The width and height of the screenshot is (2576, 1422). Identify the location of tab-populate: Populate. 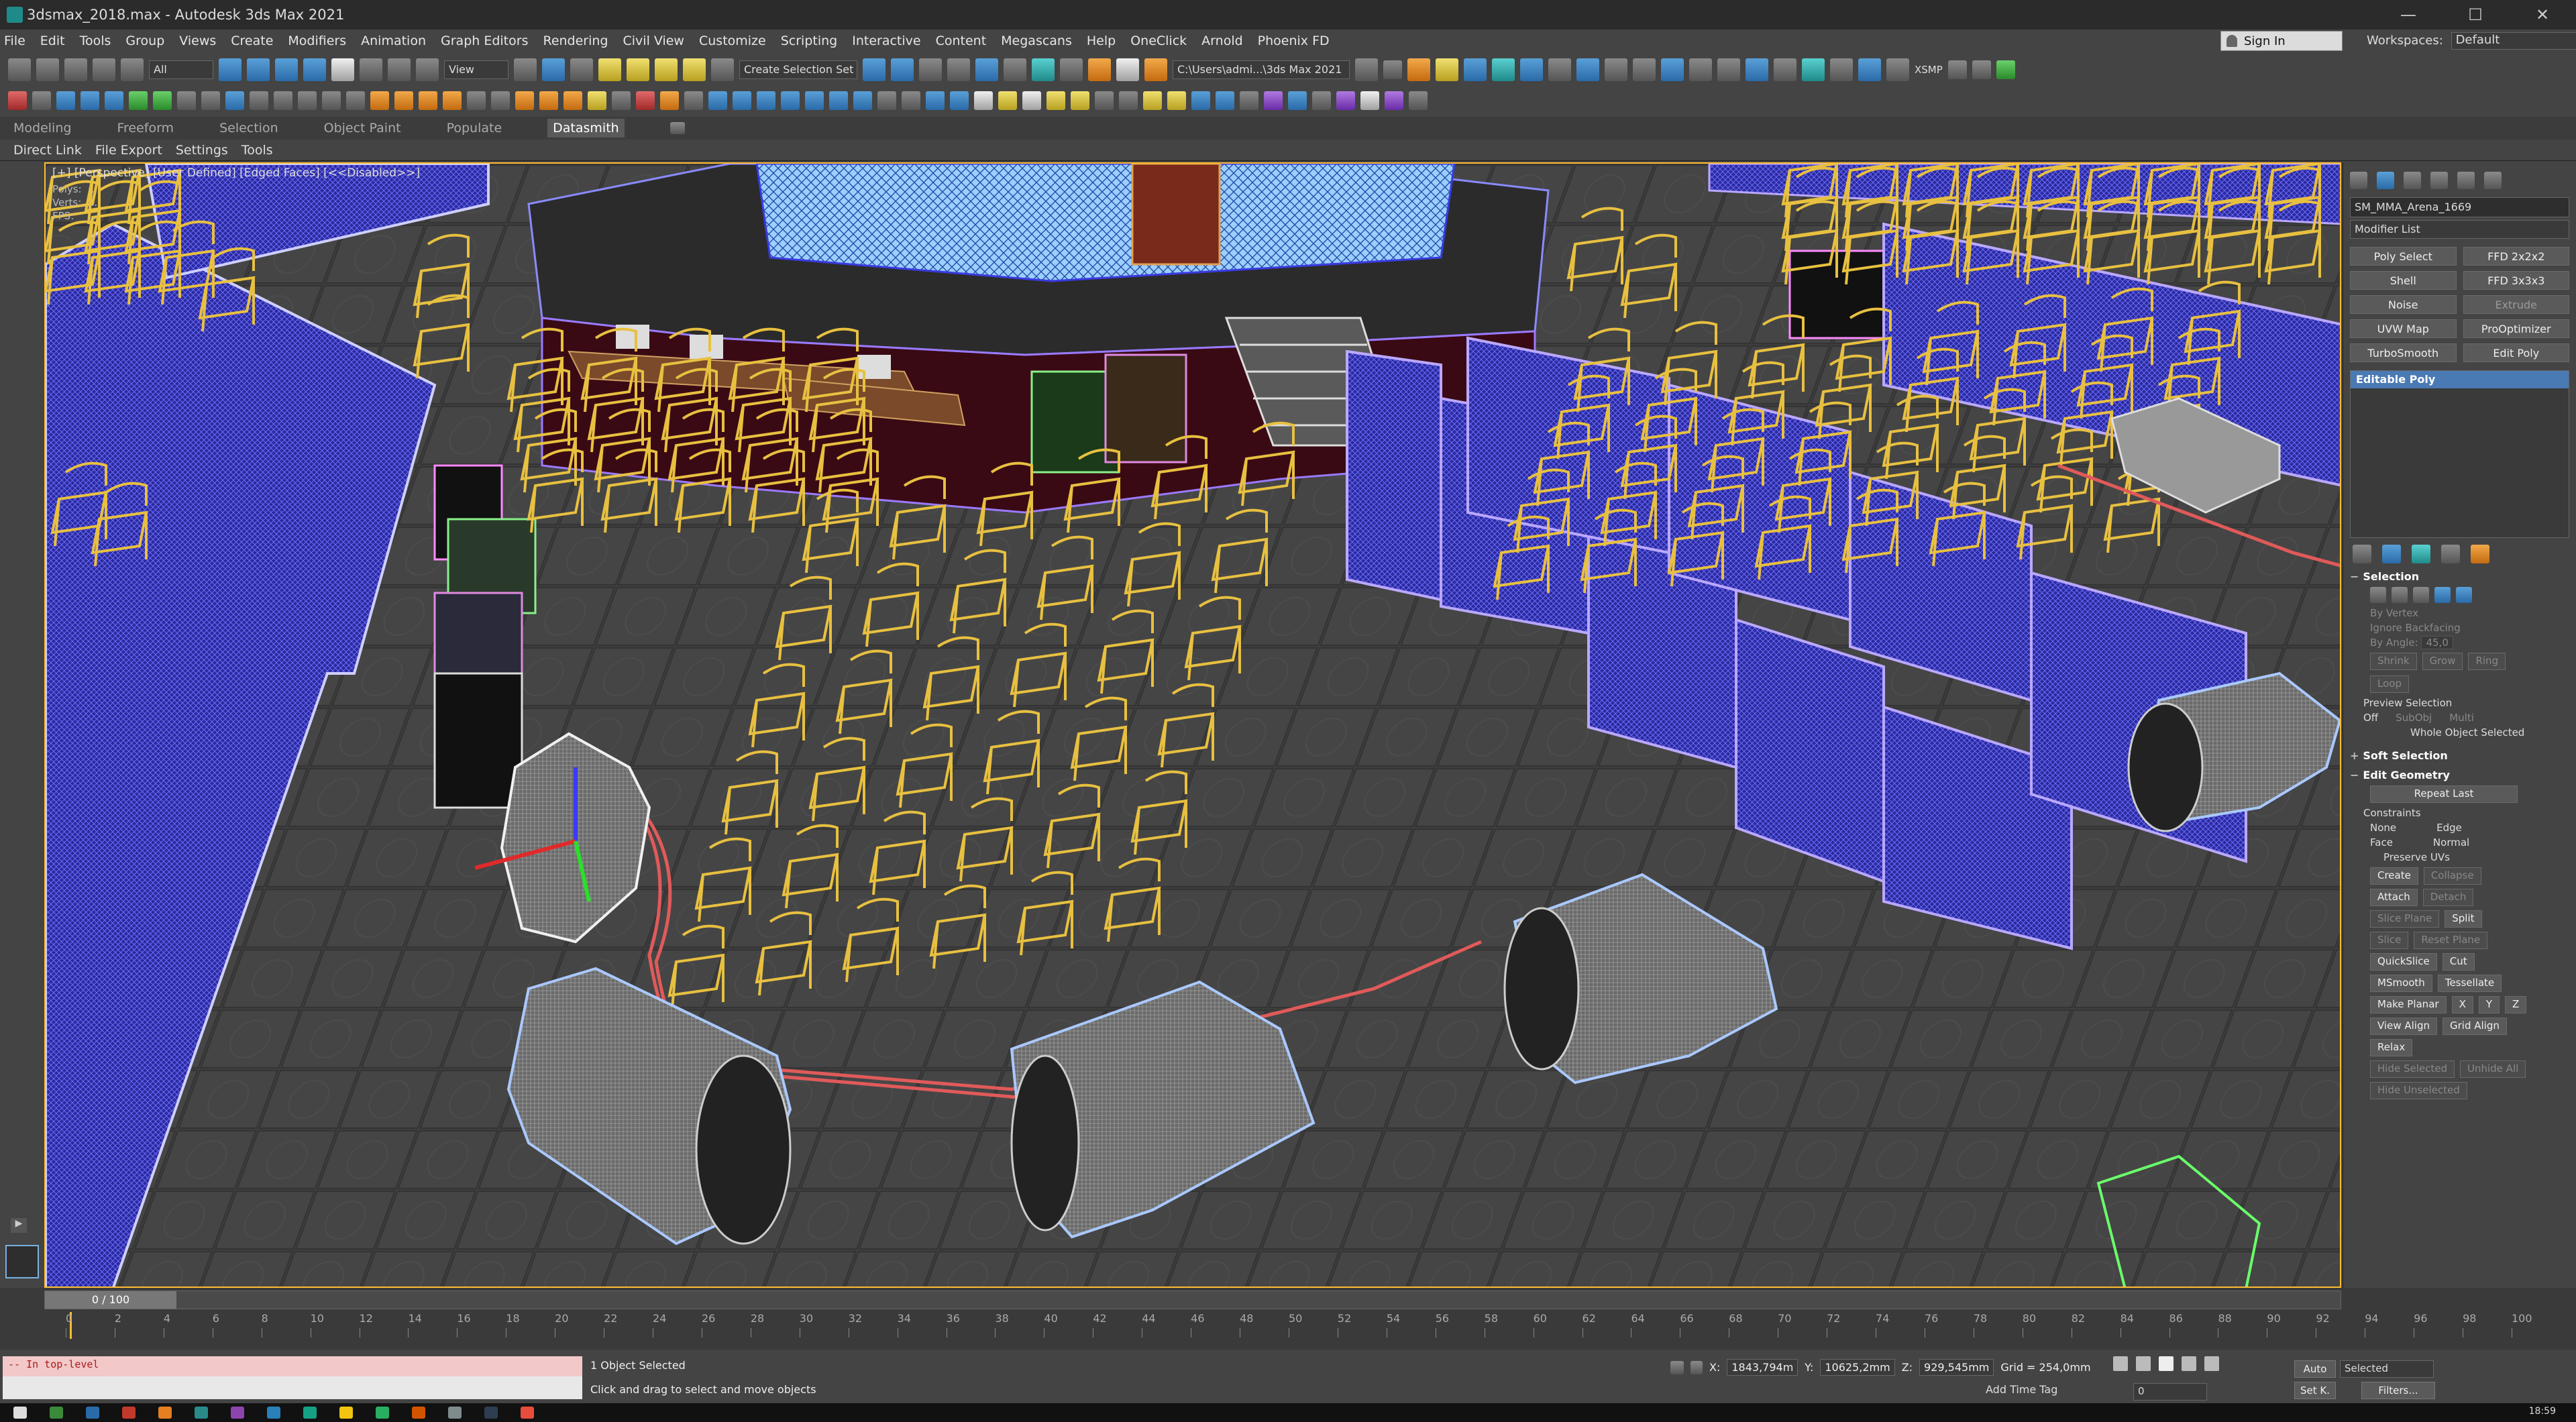
(474, 128).